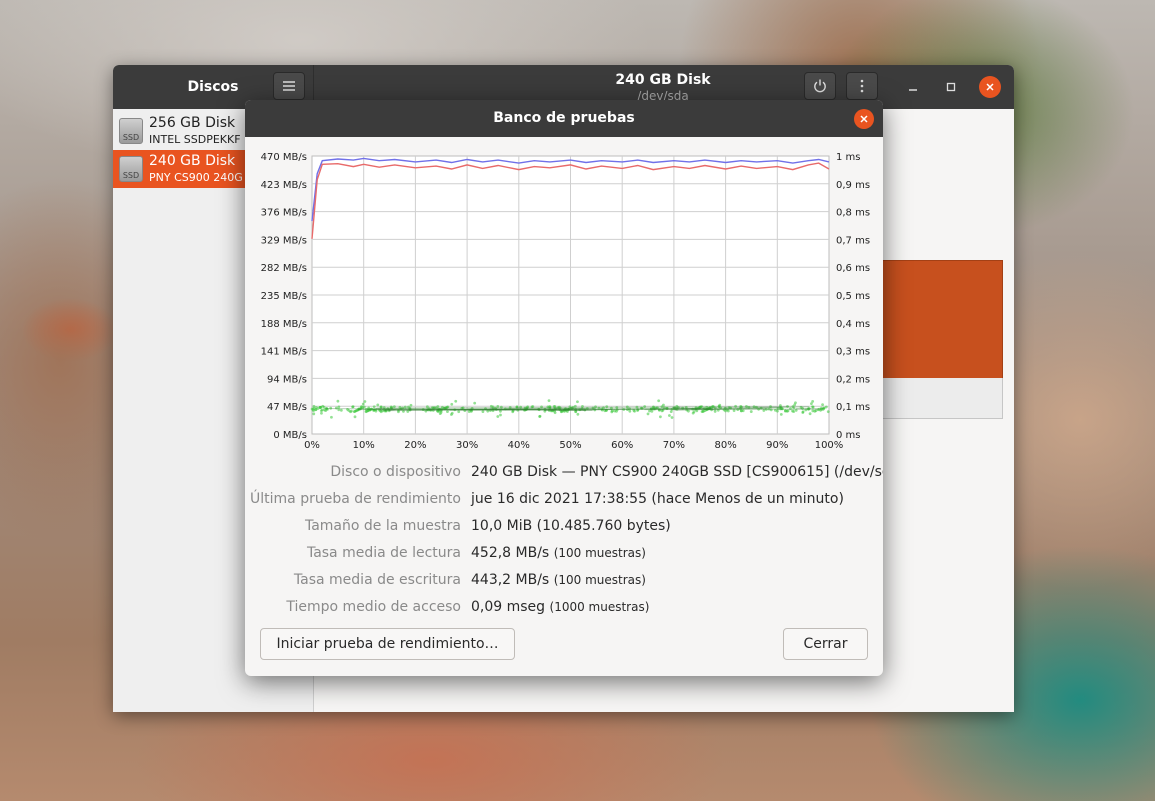 The image size is (1155, 801). What do you see at coordinates (364, 445) in the screenshot?
I see `x-tick-label: 10%` at bounding box center [364, 445].